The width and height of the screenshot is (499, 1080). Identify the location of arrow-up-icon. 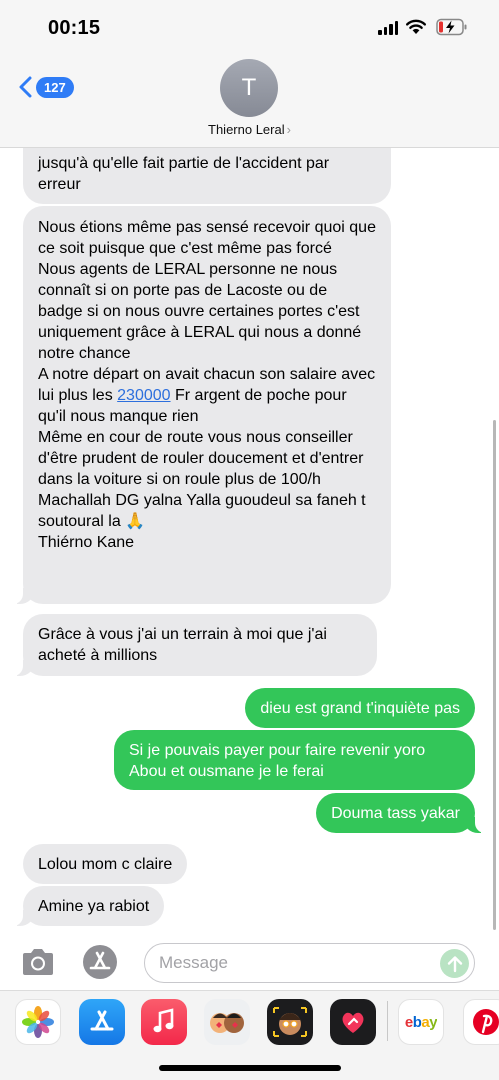
(454, 963).